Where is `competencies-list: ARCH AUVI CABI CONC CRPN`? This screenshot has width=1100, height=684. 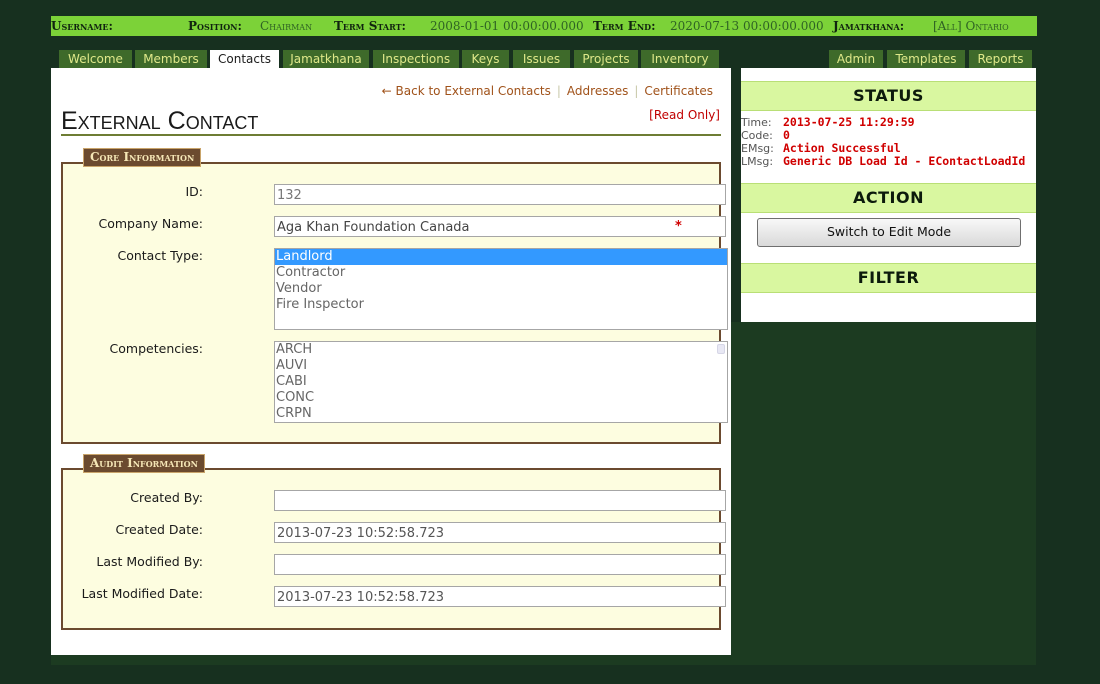 competencies-list: ARCH AUVI CABI CONC CRPN is located at coordinates (501, 382).